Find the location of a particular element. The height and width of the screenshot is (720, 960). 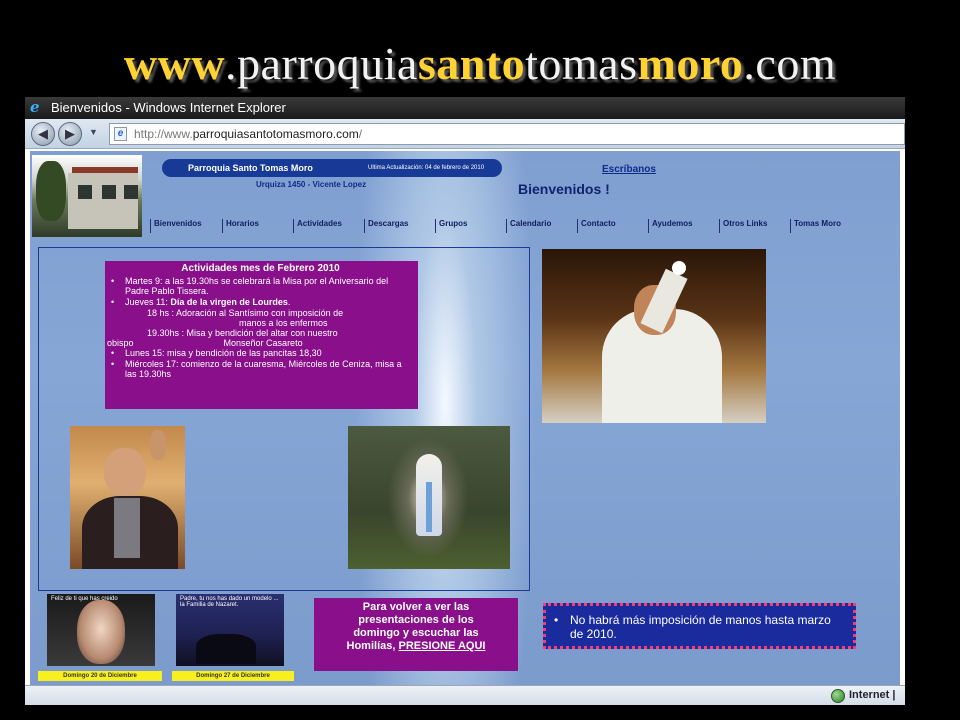

forward-button: ▶ is located at coordinates (70, 134).